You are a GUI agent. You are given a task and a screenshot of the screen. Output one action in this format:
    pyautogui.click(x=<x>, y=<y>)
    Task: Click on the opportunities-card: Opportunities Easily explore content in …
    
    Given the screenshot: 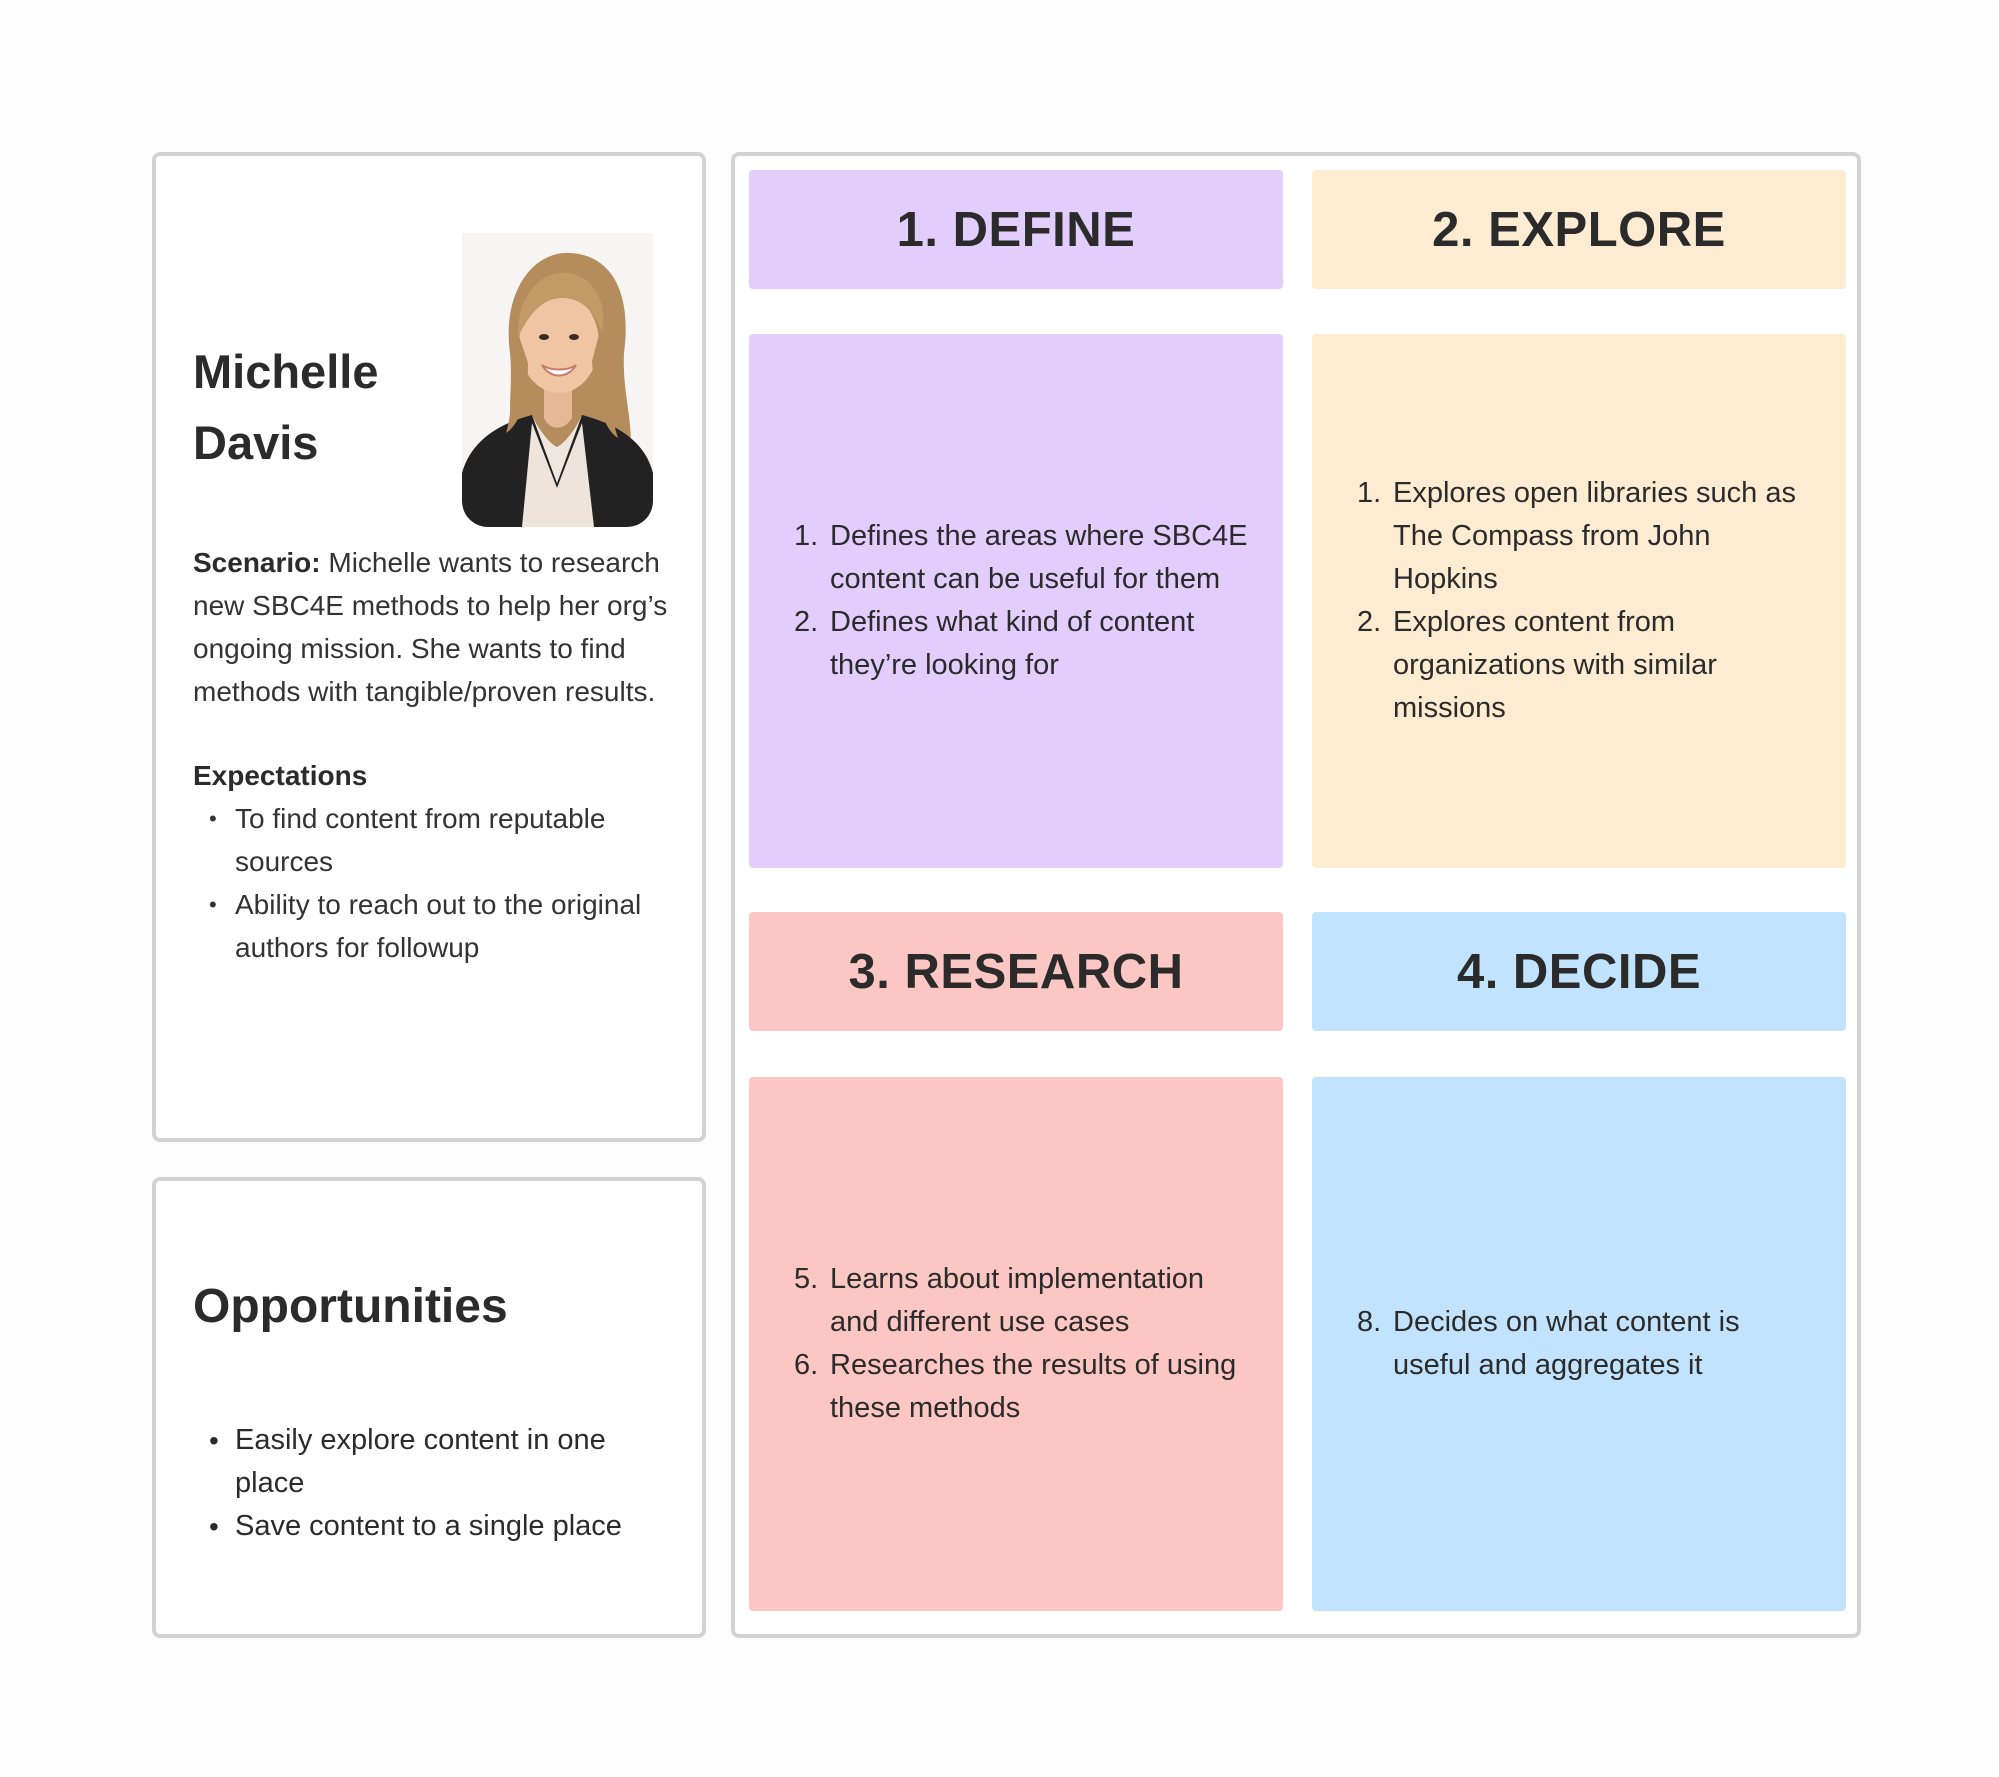 What is the action you would take?
    pyautogui.click(x=429, y=1407)
    